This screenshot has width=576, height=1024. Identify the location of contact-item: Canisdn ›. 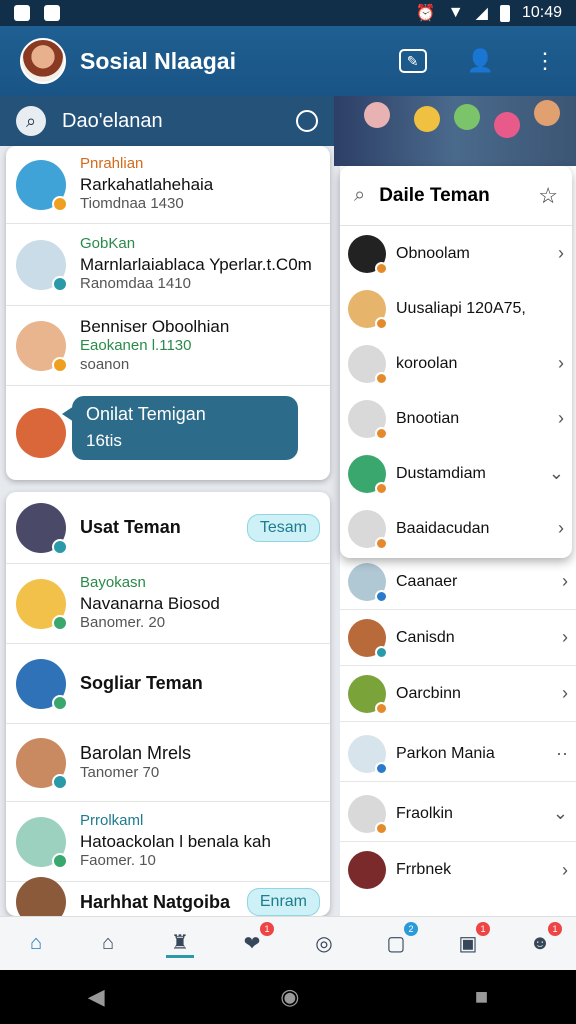
(458, 638).